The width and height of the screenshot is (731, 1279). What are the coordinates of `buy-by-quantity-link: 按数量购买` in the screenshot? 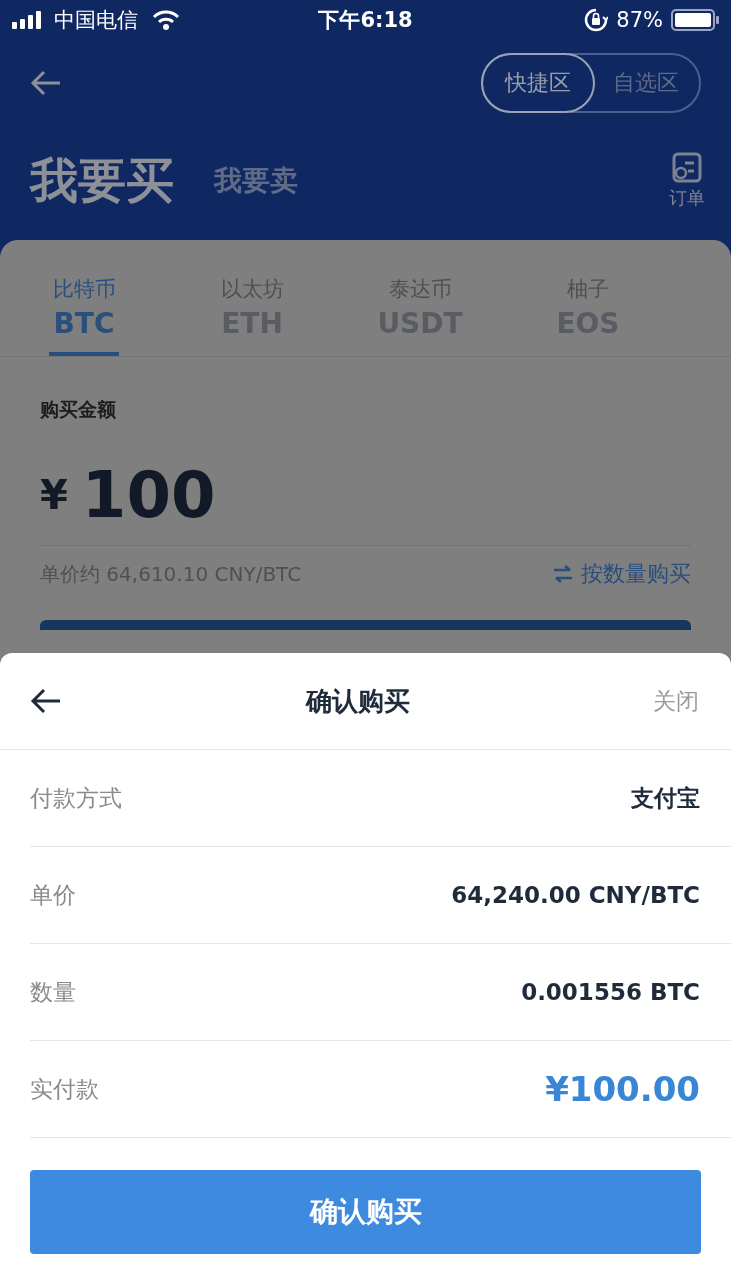 It's located at (622, 574).